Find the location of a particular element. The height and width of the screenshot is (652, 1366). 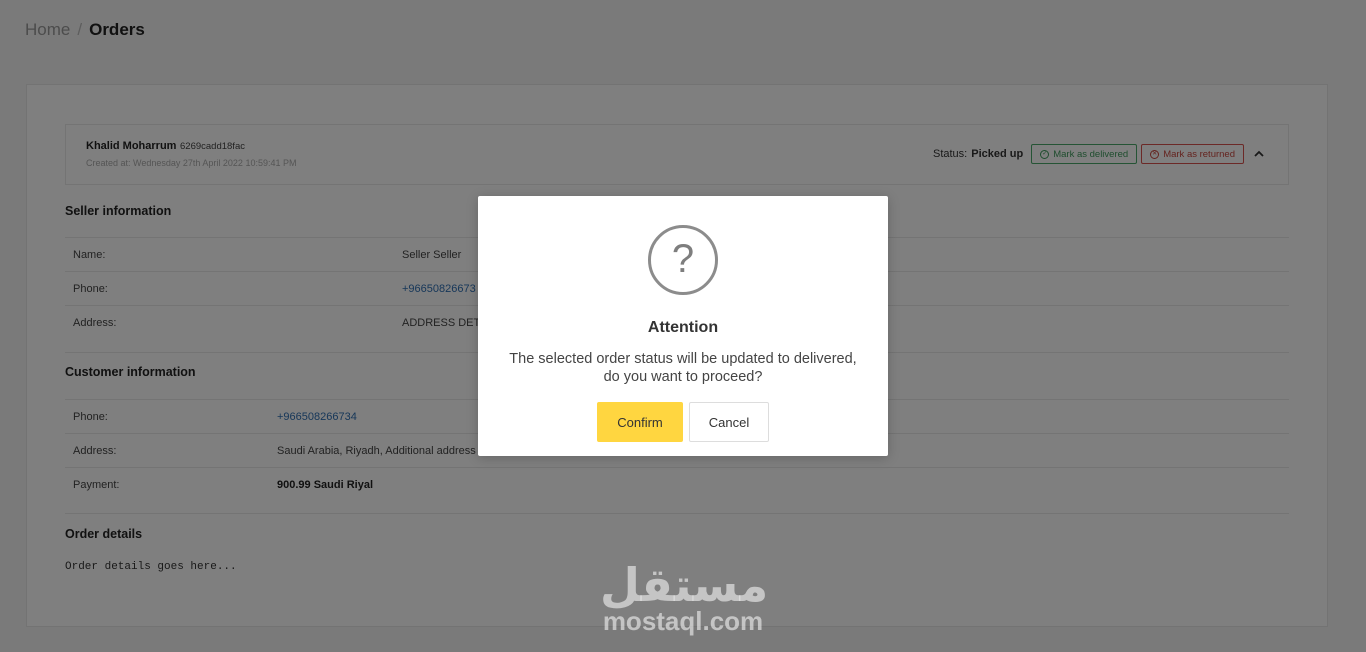

dialog-message-line: do you want to proceed? is located at coordinates (683, 377).